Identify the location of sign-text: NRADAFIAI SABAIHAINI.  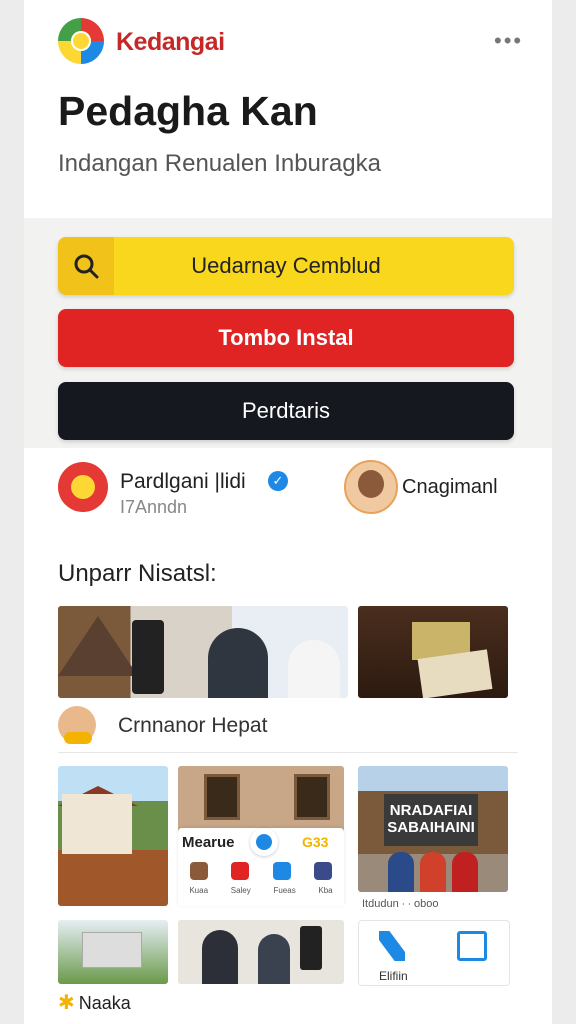
(431, 820).